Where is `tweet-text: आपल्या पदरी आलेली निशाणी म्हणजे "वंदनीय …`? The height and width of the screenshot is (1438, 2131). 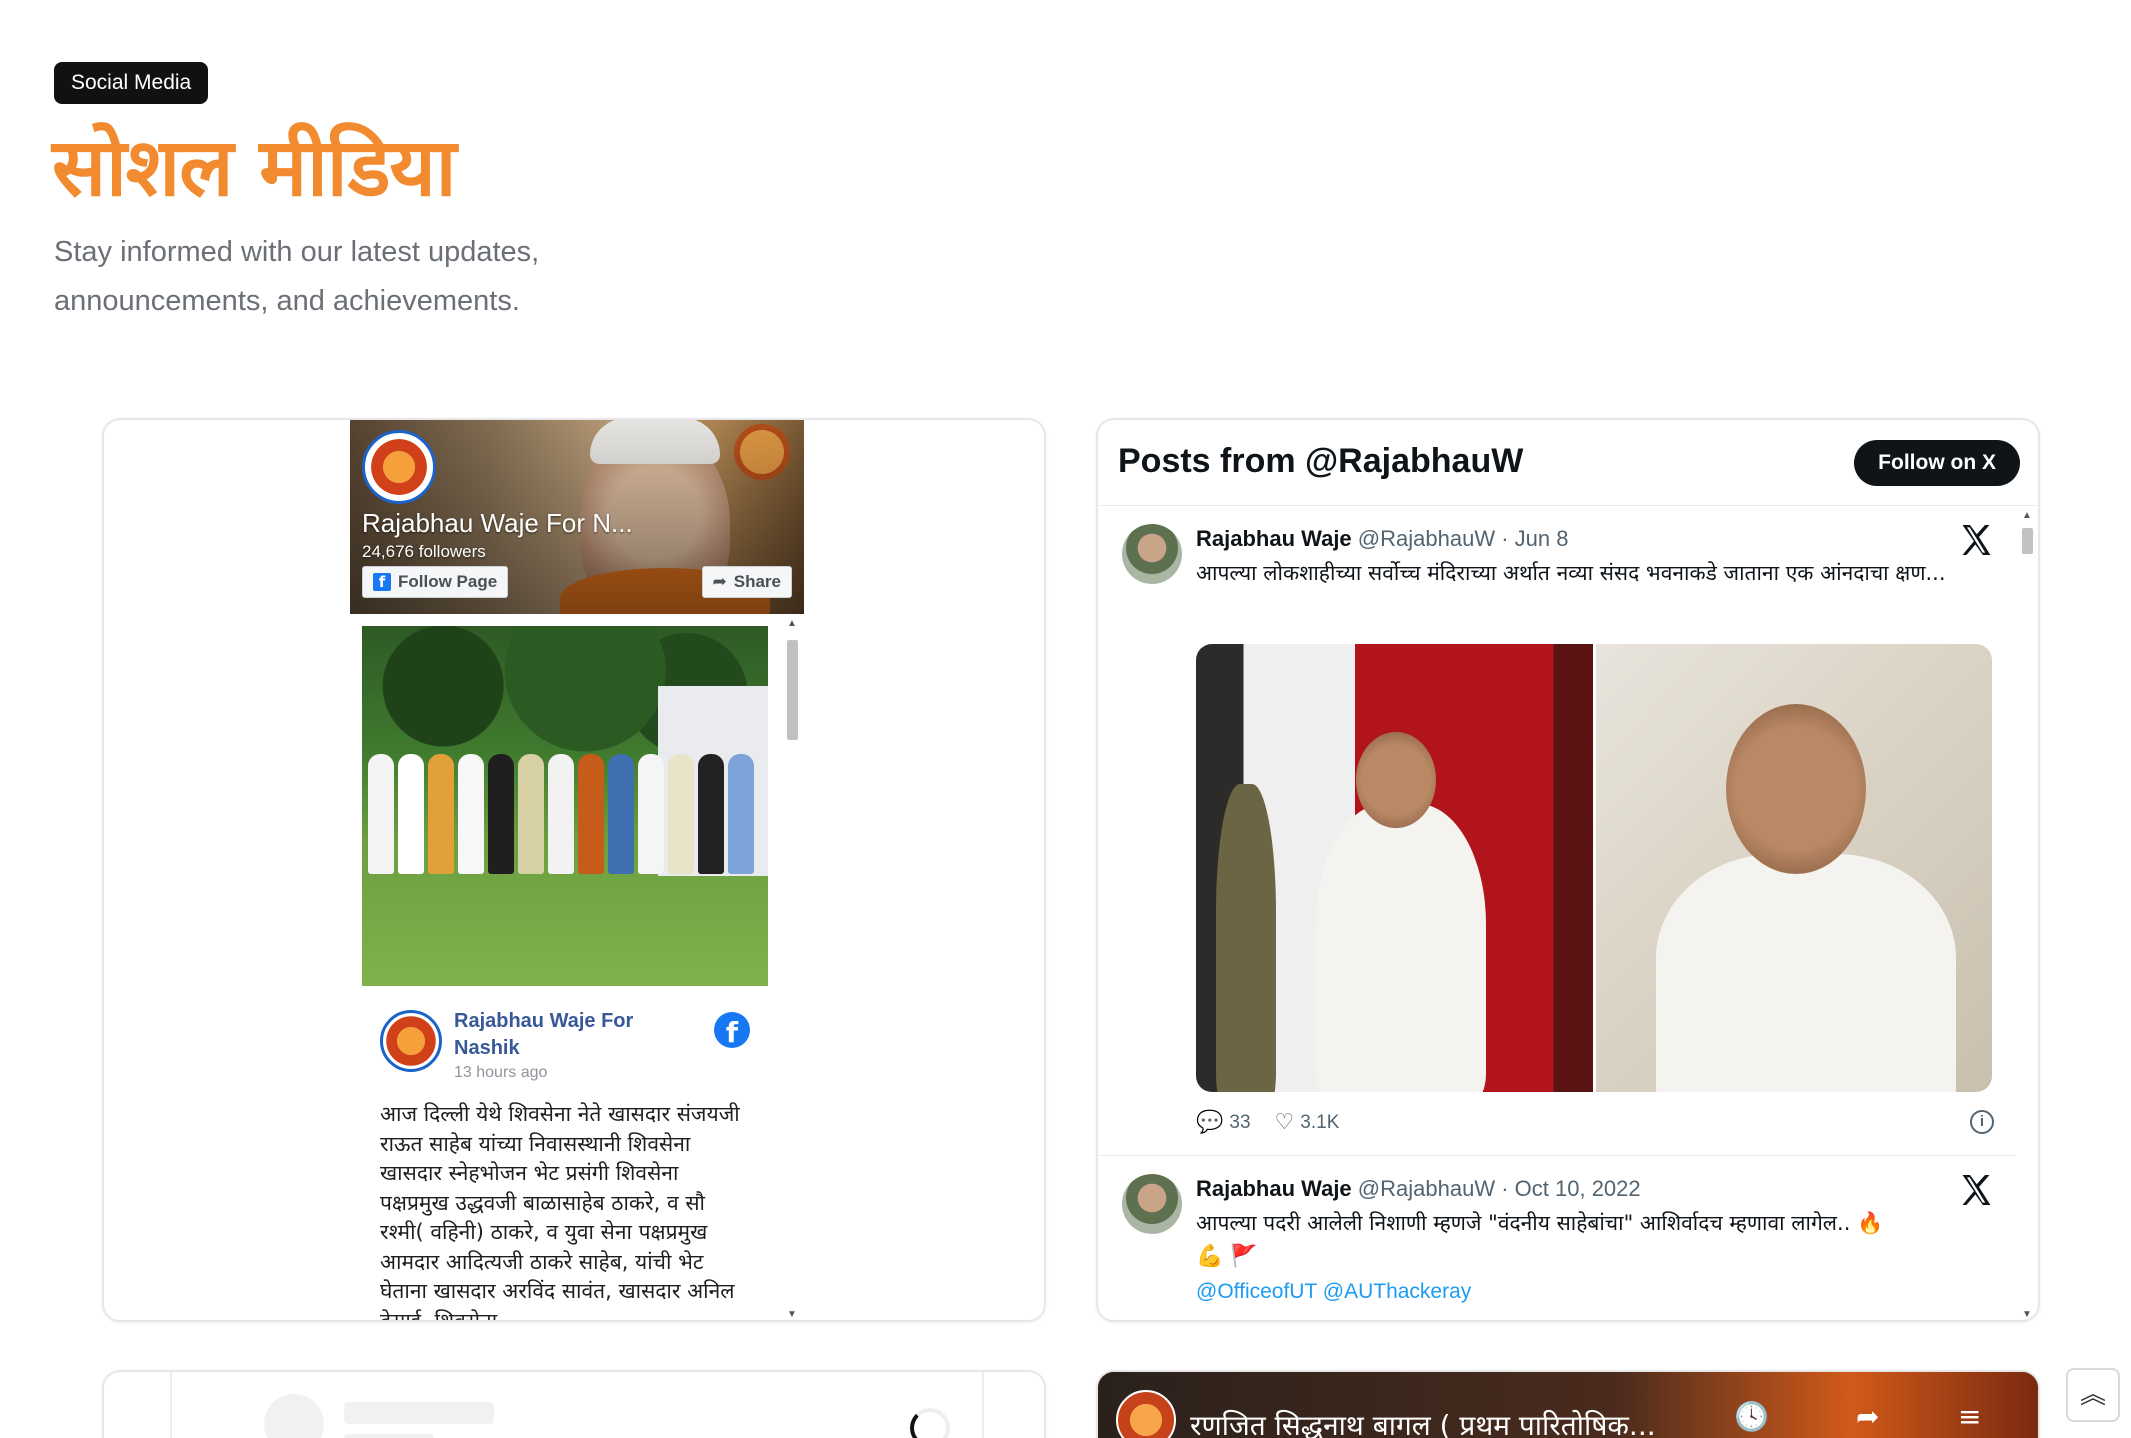
tweet-text: आपल्या पदरी आलेली निशाणी म्हणजे "वंदनीय … is located at coordinates (1540, 1223).